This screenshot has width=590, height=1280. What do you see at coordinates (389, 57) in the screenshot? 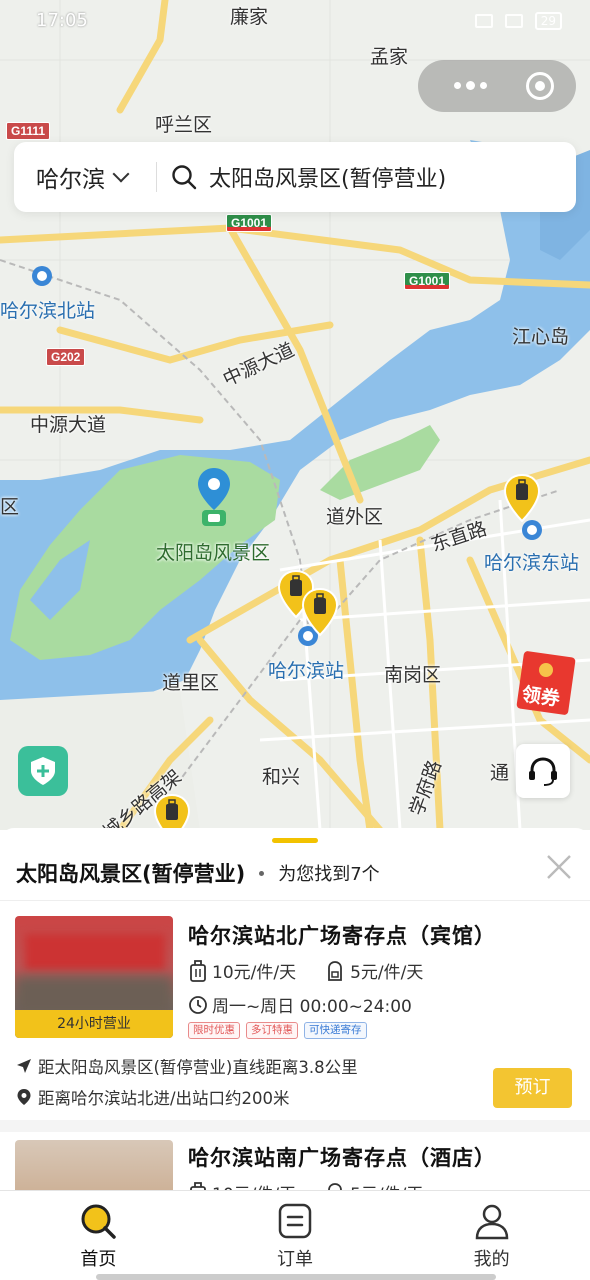
I see `map-label: 孟家` at bounding box center [389, 57].